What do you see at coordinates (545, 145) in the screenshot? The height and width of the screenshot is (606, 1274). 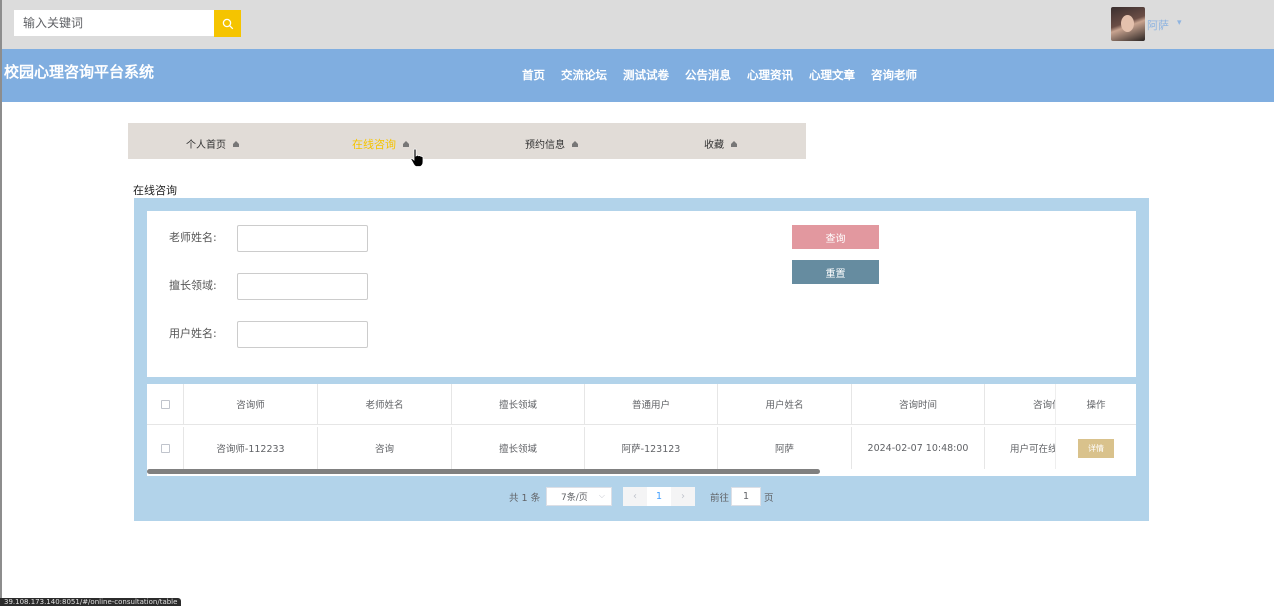 I see `menu-item-label: 预约信息` at bounding box center [545, 145].